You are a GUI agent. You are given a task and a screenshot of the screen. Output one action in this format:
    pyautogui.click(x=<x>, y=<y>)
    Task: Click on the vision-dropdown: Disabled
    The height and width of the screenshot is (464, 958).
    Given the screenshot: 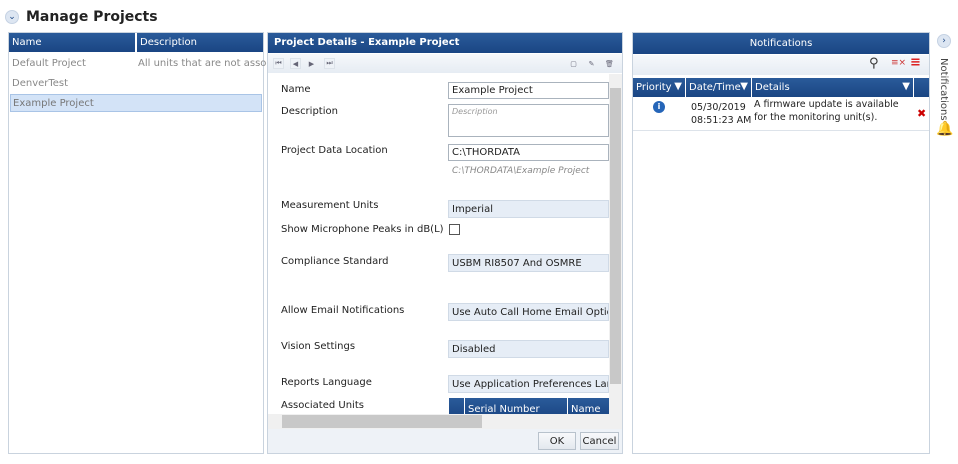 What is the action you would take?
    pyautogui.click(x=528, y=349)
    